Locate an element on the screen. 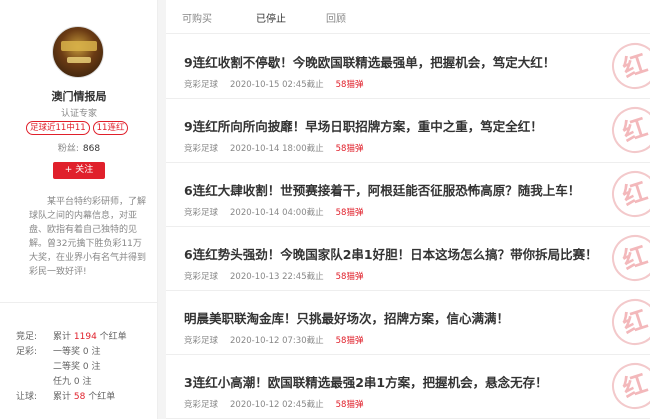  item-deadline: 2020-10-12 02:45截止 is located at coordinates (277, 405).